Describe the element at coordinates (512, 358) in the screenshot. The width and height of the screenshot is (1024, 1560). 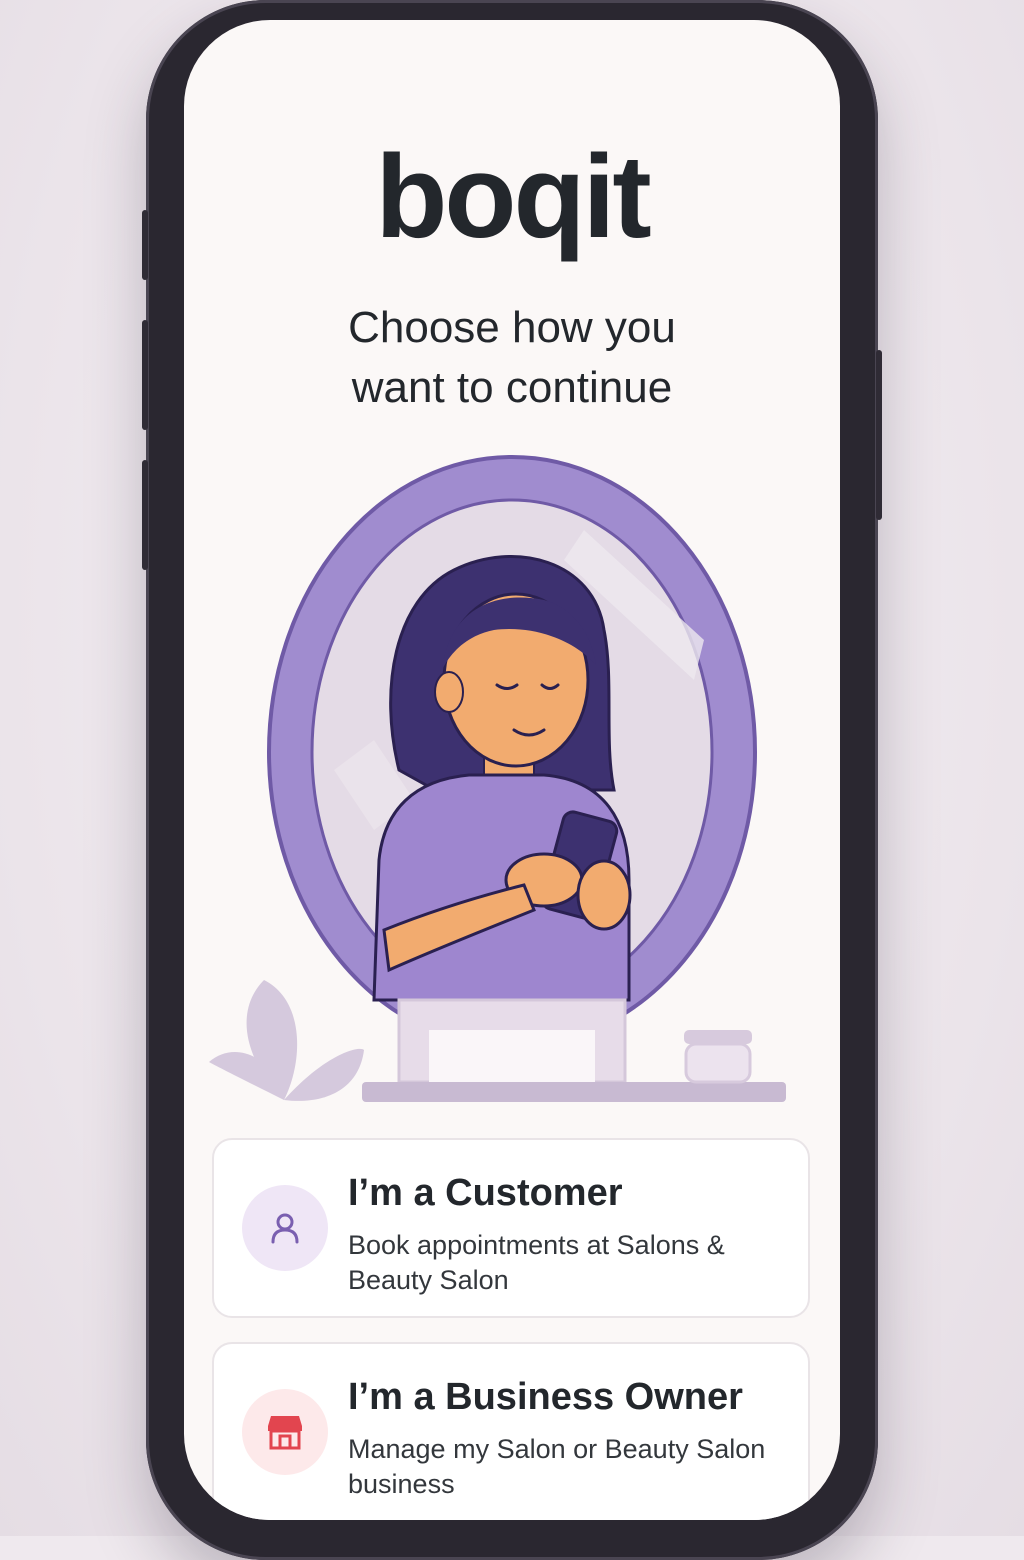
I see `page-heading: Choose how you want to continue` at that location.